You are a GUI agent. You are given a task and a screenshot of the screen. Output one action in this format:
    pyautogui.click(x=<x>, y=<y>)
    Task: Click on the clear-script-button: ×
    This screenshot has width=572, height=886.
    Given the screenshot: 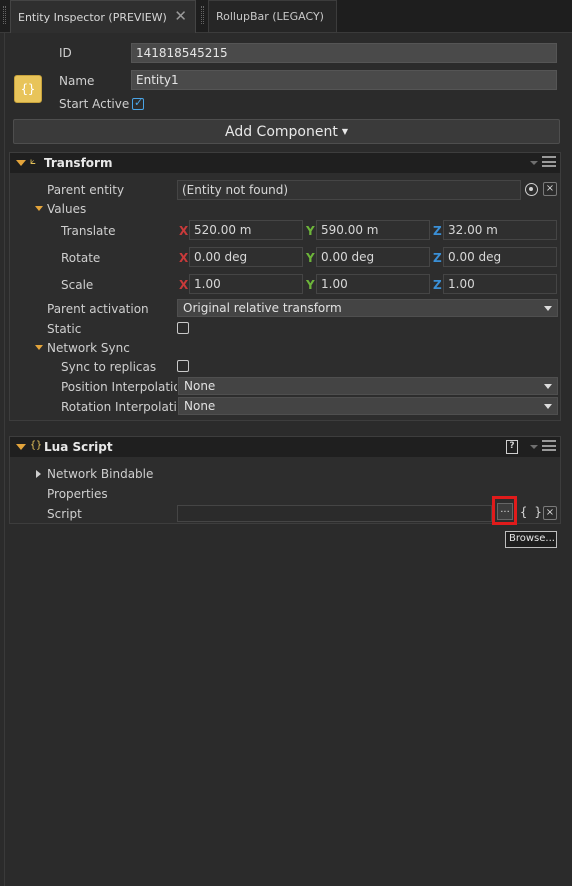 What is the action you would take?
    pyautogui.click(x=550, y=513)
    